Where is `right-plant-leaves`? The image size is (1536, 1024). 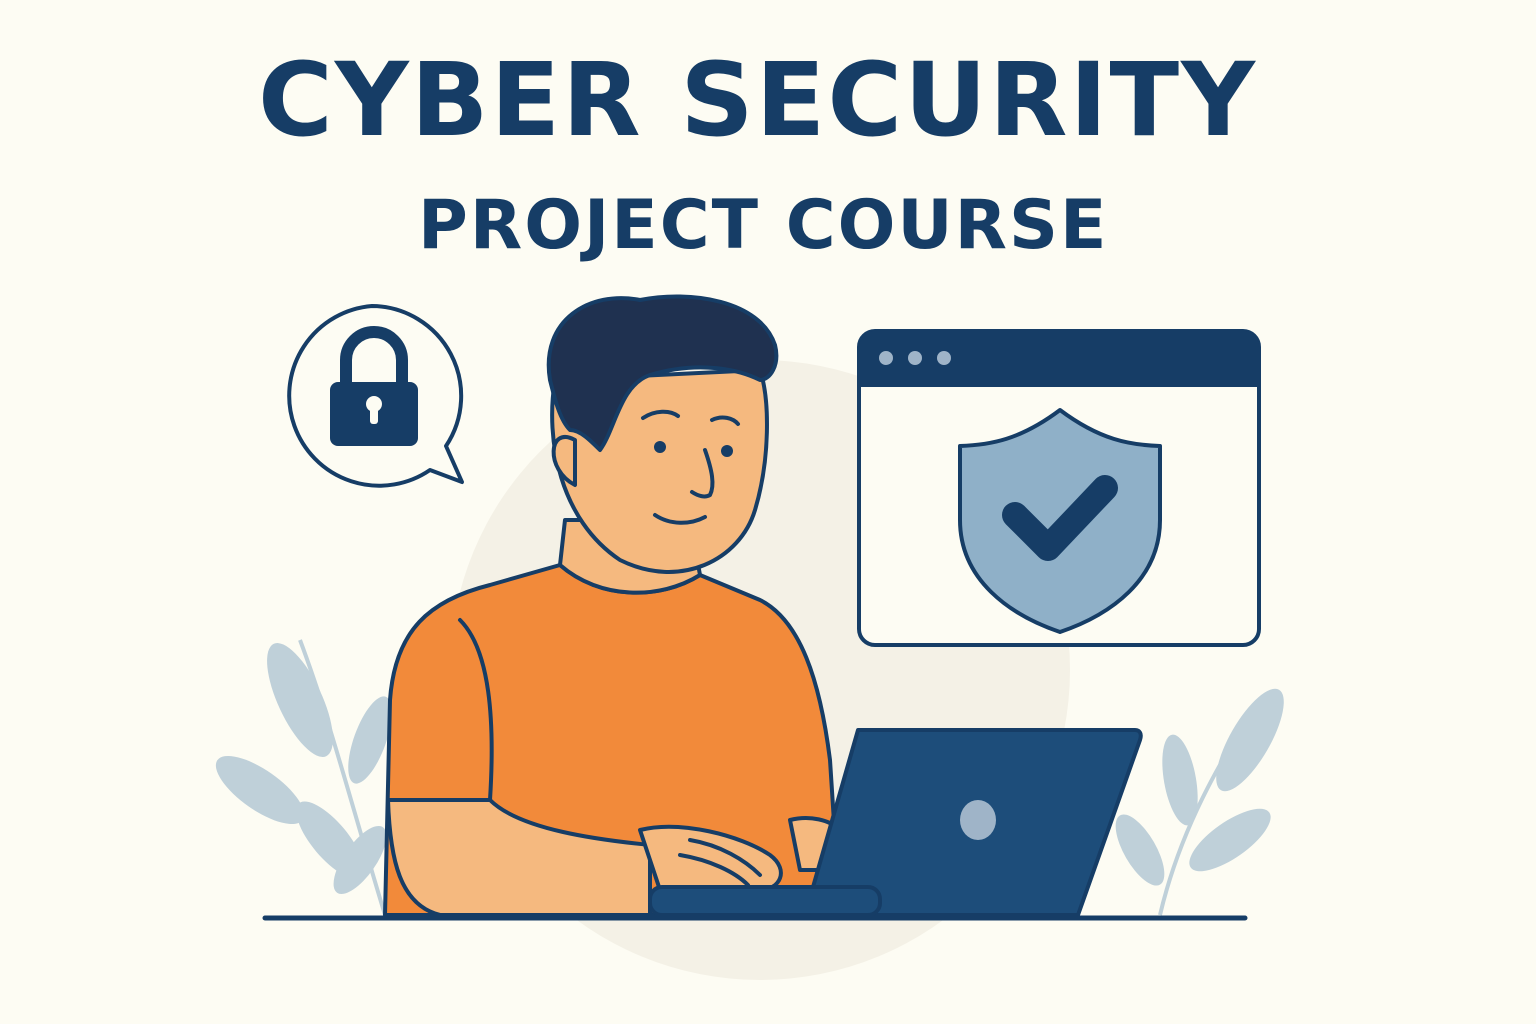
right-plant-leaves is located at coordinates (1199, 802).